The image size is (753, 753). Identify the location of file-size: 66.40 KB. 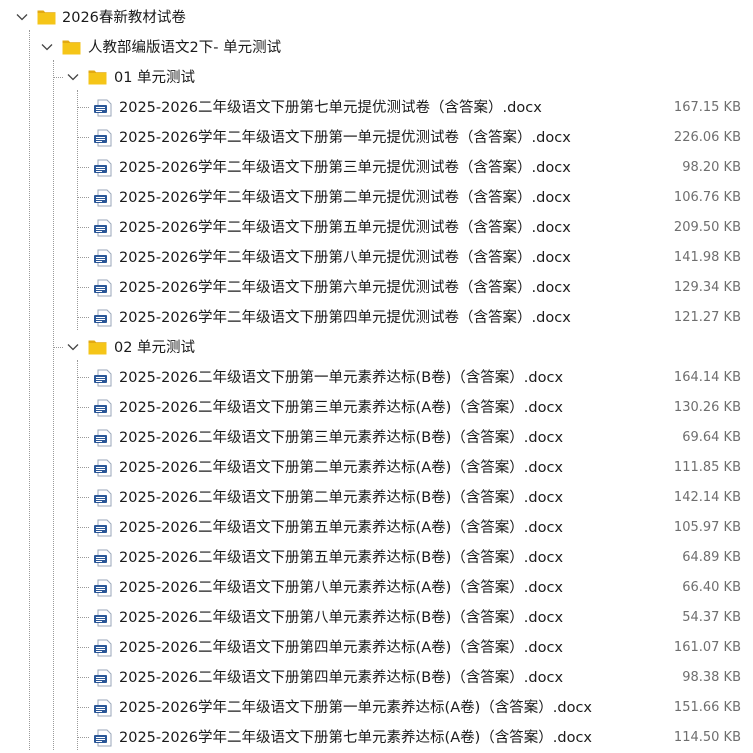
(711, 587).